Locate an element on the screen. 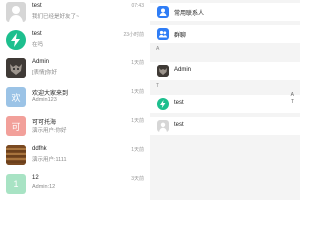  text-avatar: 欢 is located at coordinates (16, 97).